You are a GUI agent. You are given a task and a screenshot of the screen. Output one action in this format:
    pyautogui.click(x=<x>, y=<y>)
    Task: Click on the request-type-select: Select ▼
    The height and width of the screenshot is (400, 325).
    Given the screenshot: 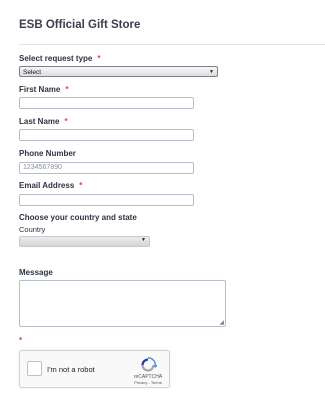 What is the action you would take?
    pyautogui.click(x=118, y=71)
    